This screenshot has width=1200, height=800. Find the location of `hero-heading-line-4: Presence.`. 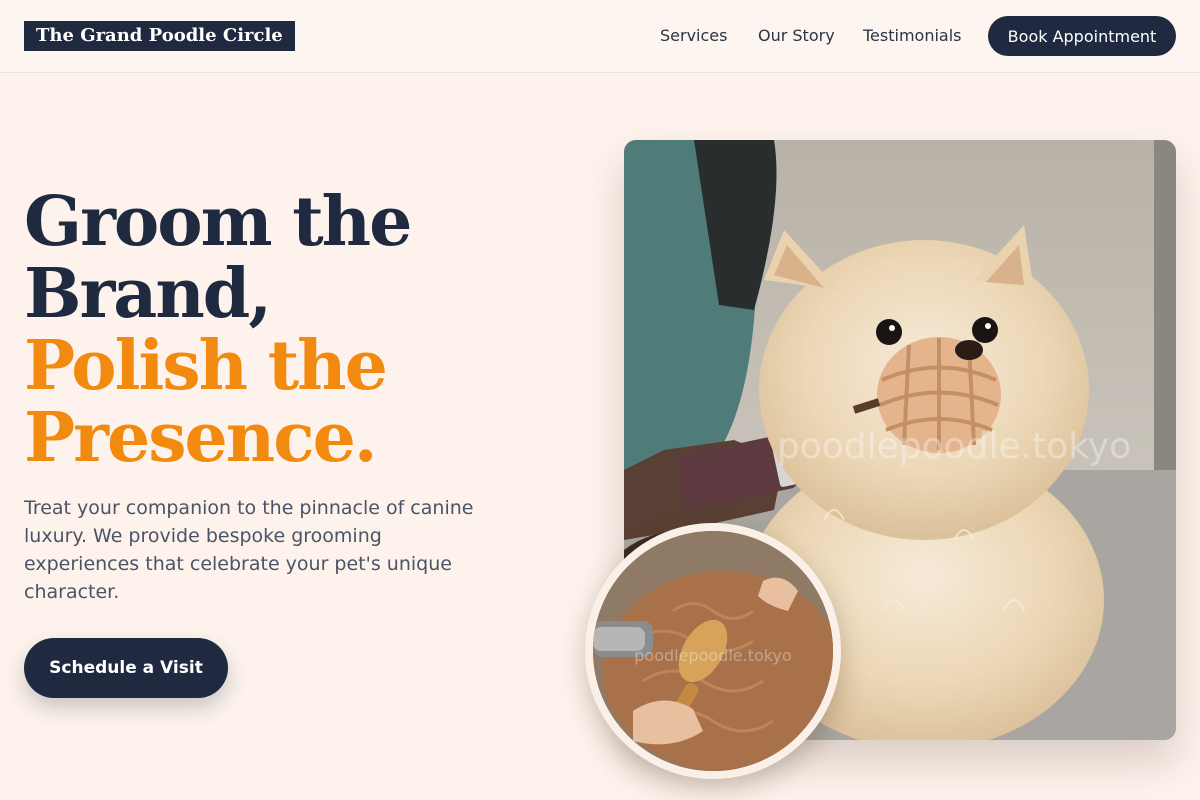

hero-heading-line-4: Presence. is located at coordinates (201, 438).